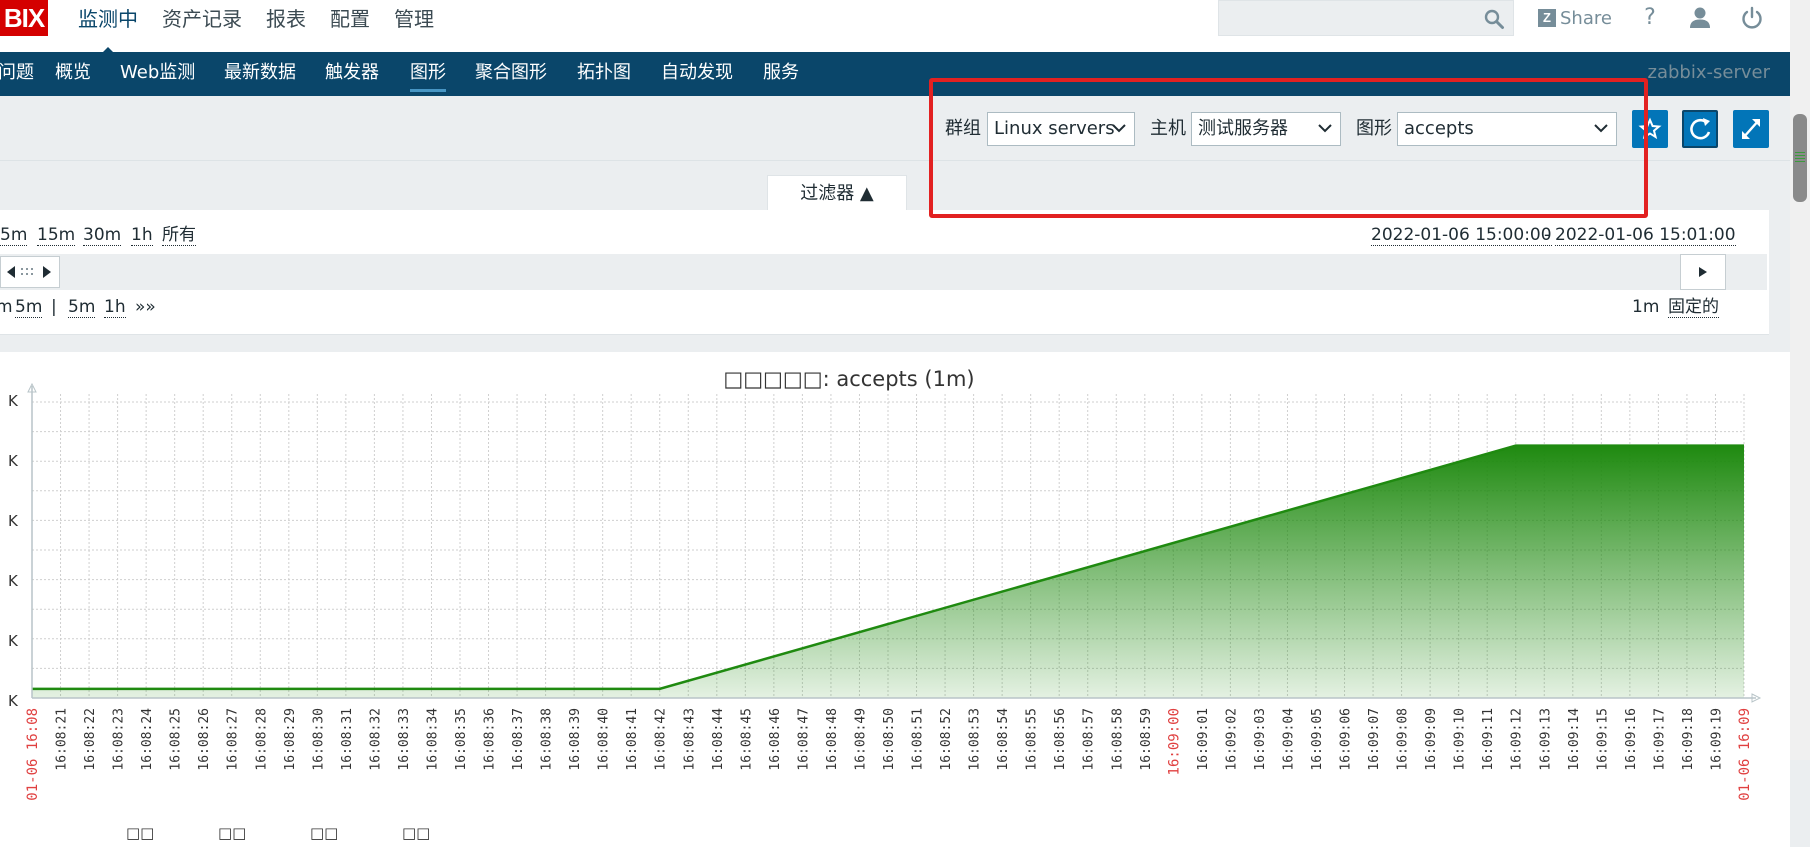  Describe the element at coordinates (176, 739) in the screenshot. I see `x-tick-label: 16:08:25` at that location.